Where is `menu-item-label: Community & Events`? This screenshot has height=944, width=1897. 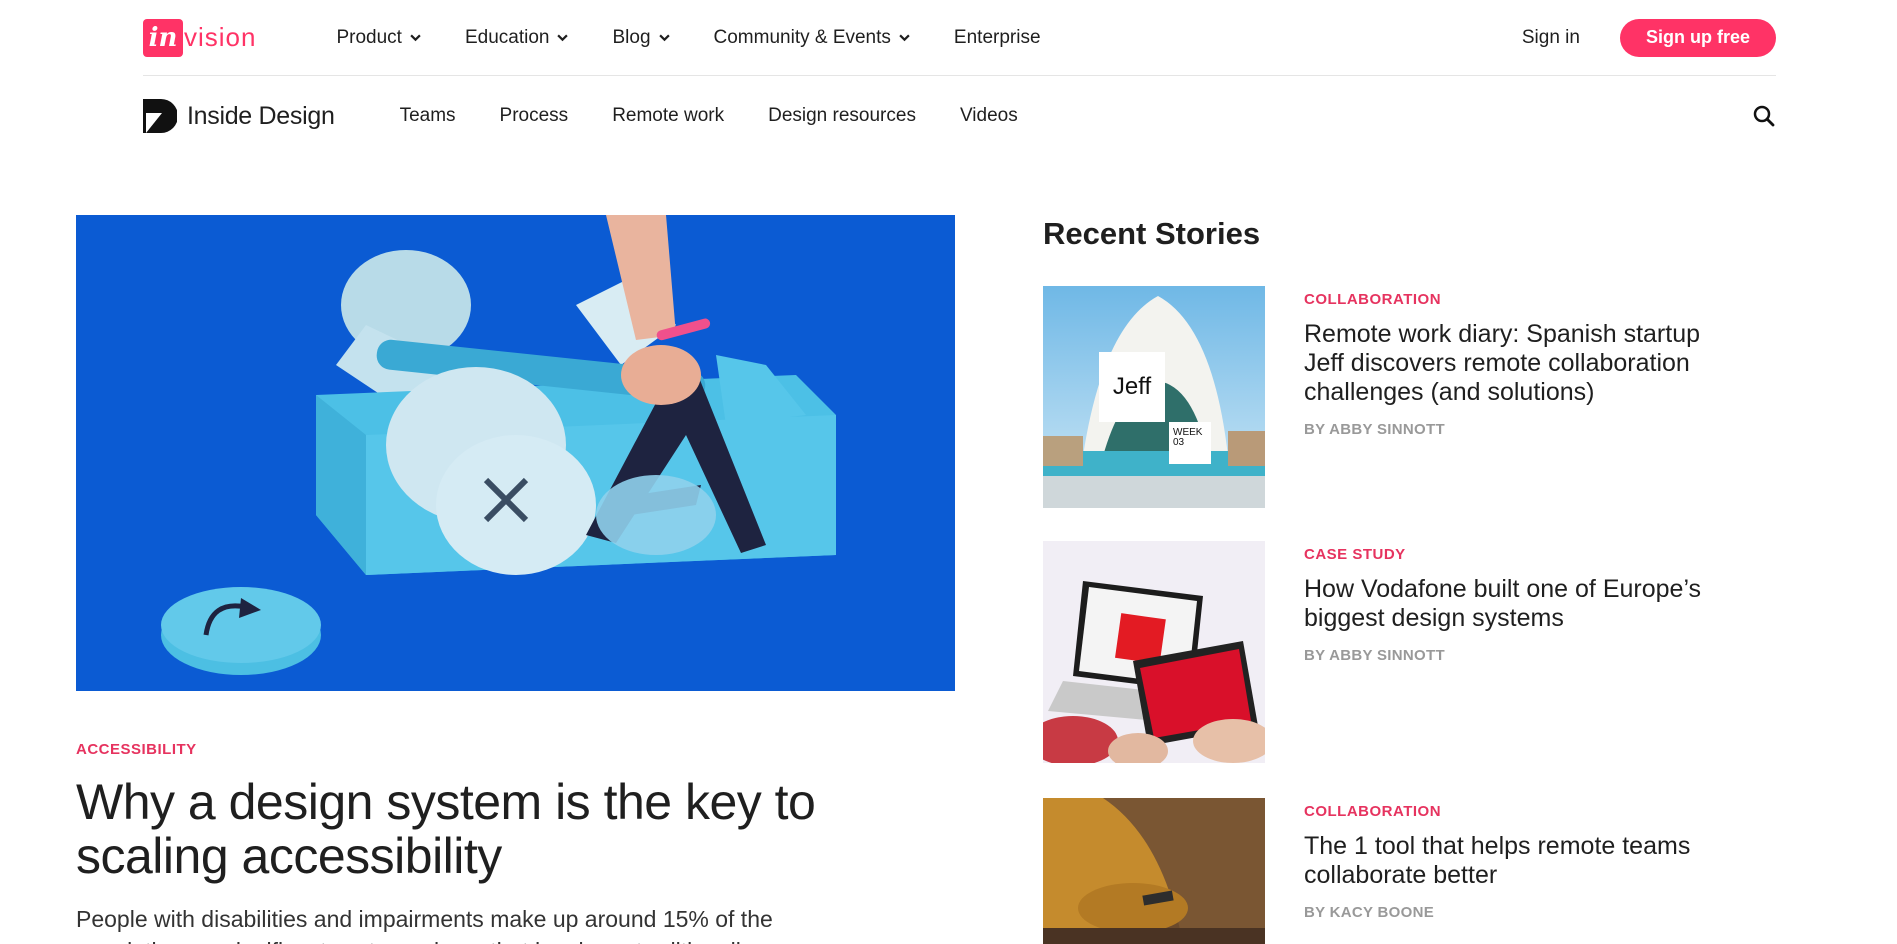 menu-item-label: Community & Events is located at coordinates (802, 37).